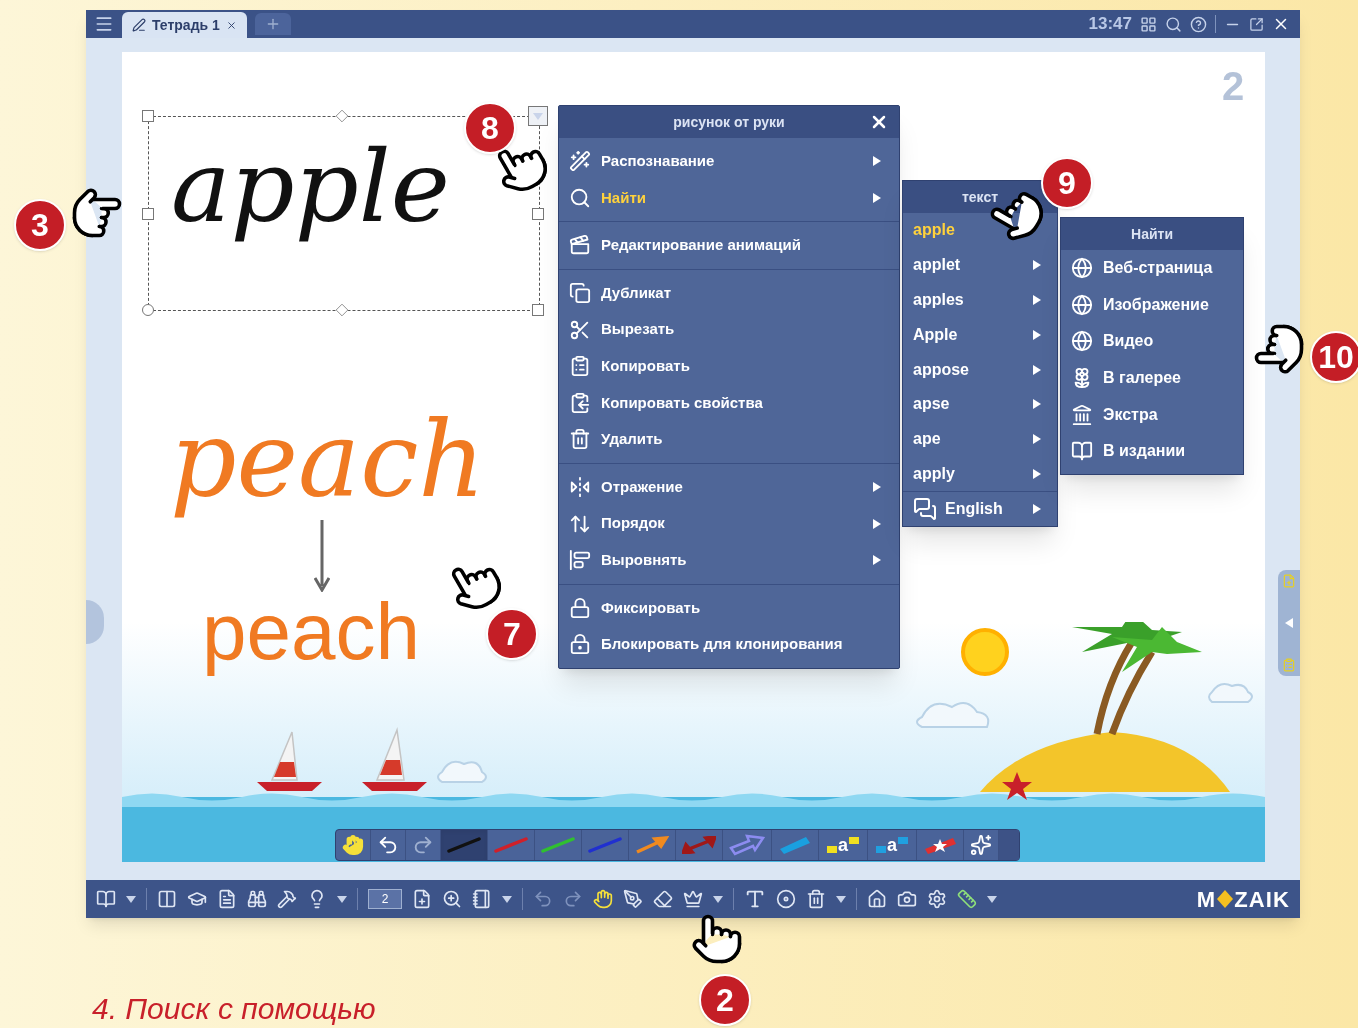 The width and height of the screenshot is (1358, 1028). What do you see at coordinates (1334, 357) in the screenshot?
I see `callout-number: 10` at bounding box center [1334, 357].